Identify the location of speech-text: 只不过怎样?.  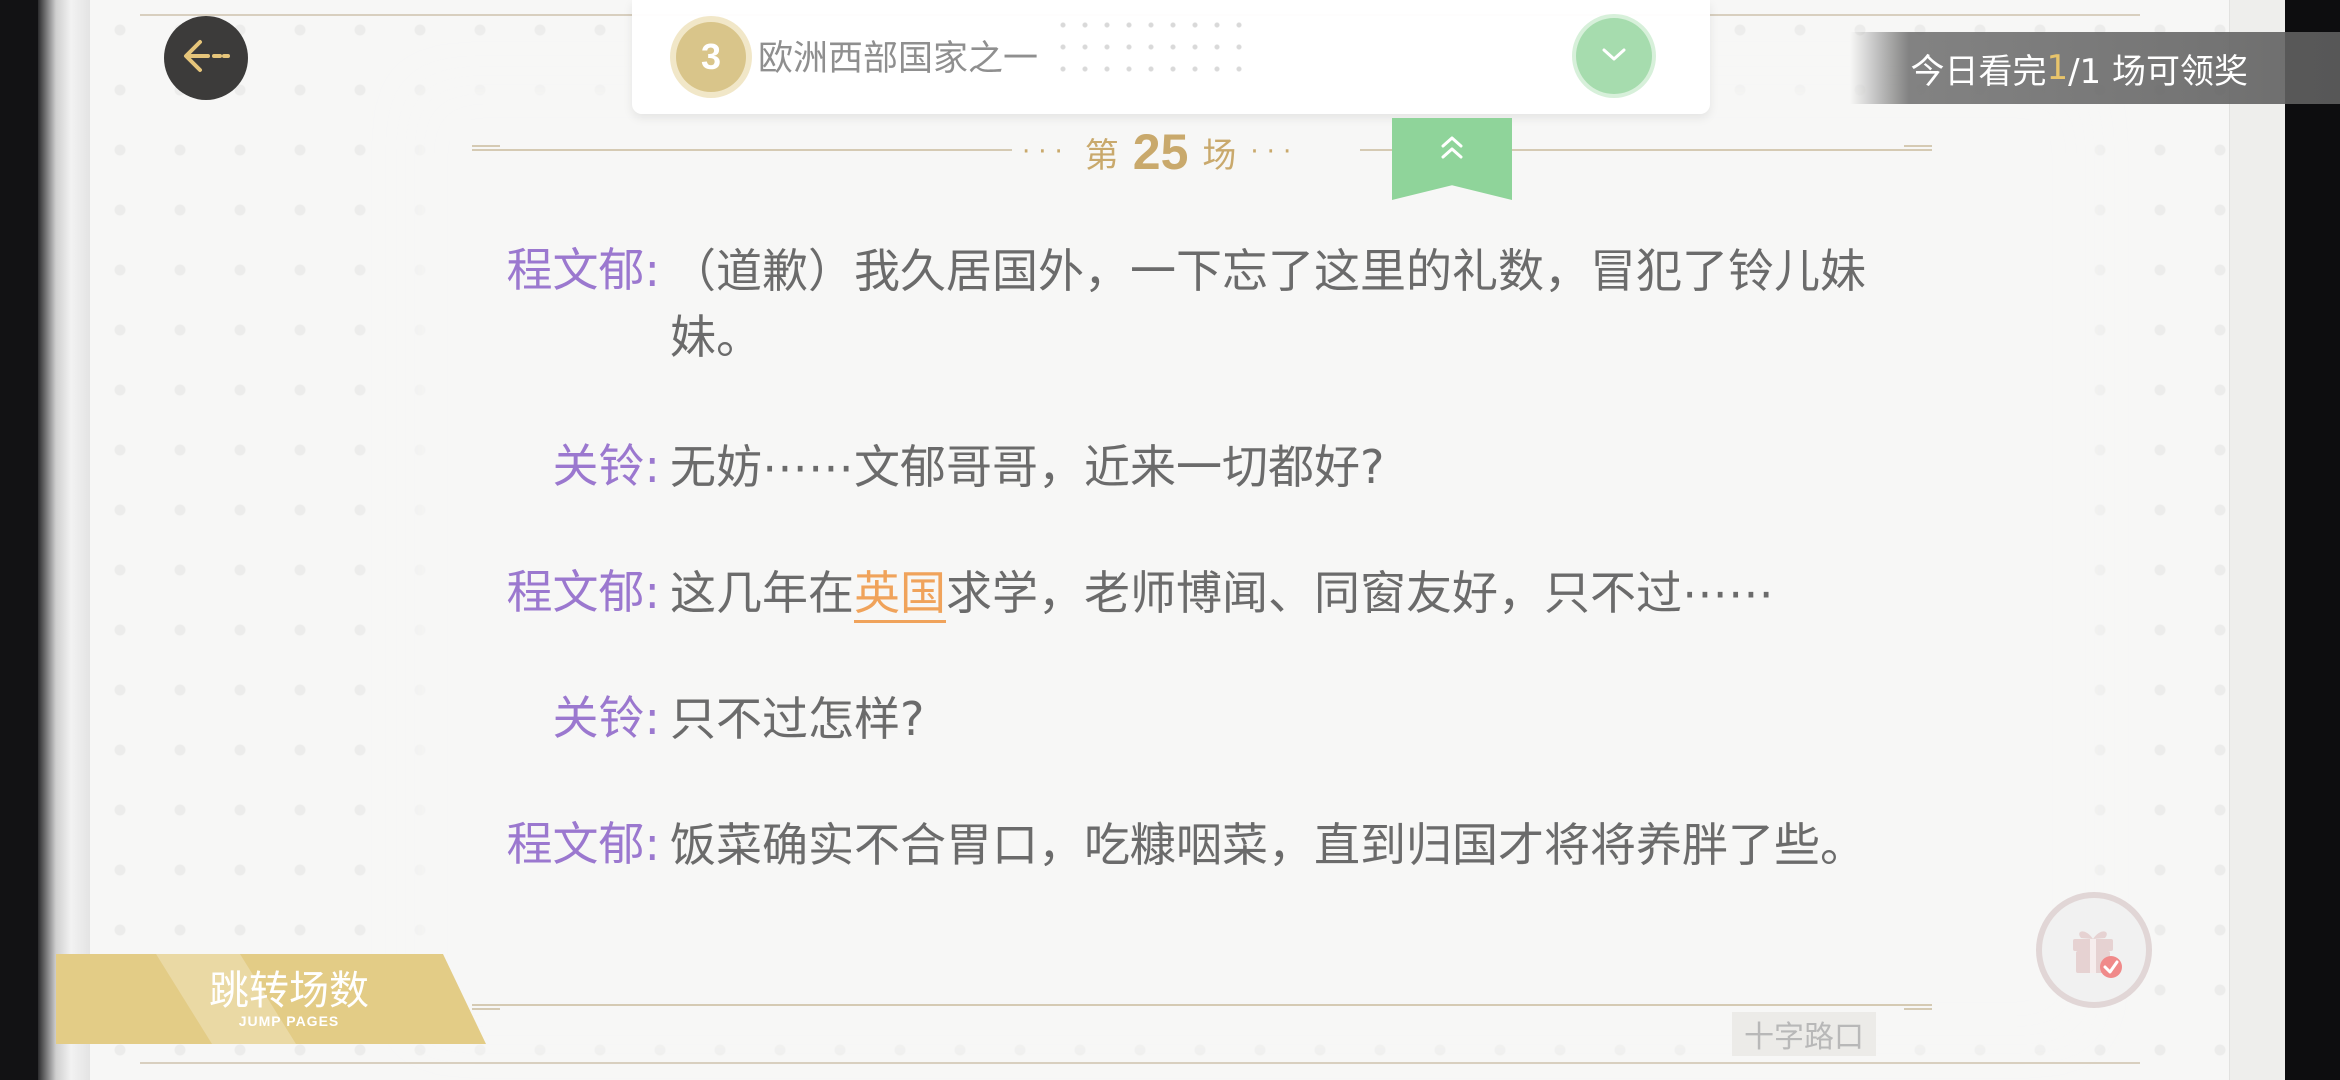
(797, 719).